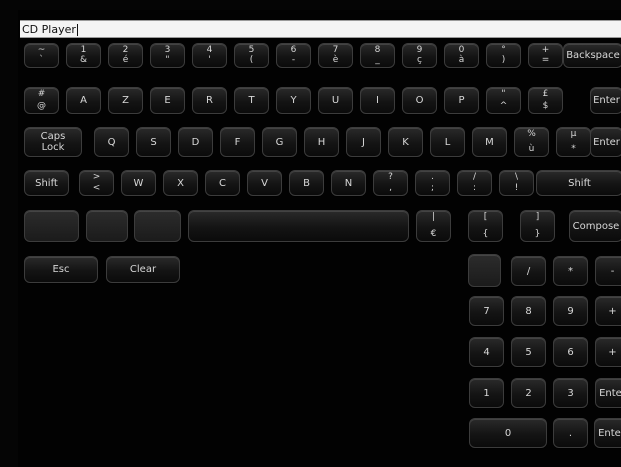  Describe the element at coordinates (531, 142) in the screenshot. I see `key-symbol-symbol: % ù` at that location.